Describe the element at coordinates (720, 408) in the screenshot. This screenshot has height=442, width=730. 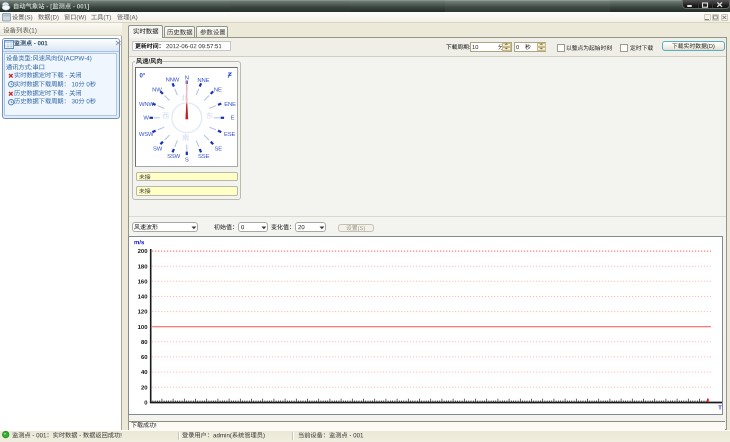
I see `svg-text: T` at that location.